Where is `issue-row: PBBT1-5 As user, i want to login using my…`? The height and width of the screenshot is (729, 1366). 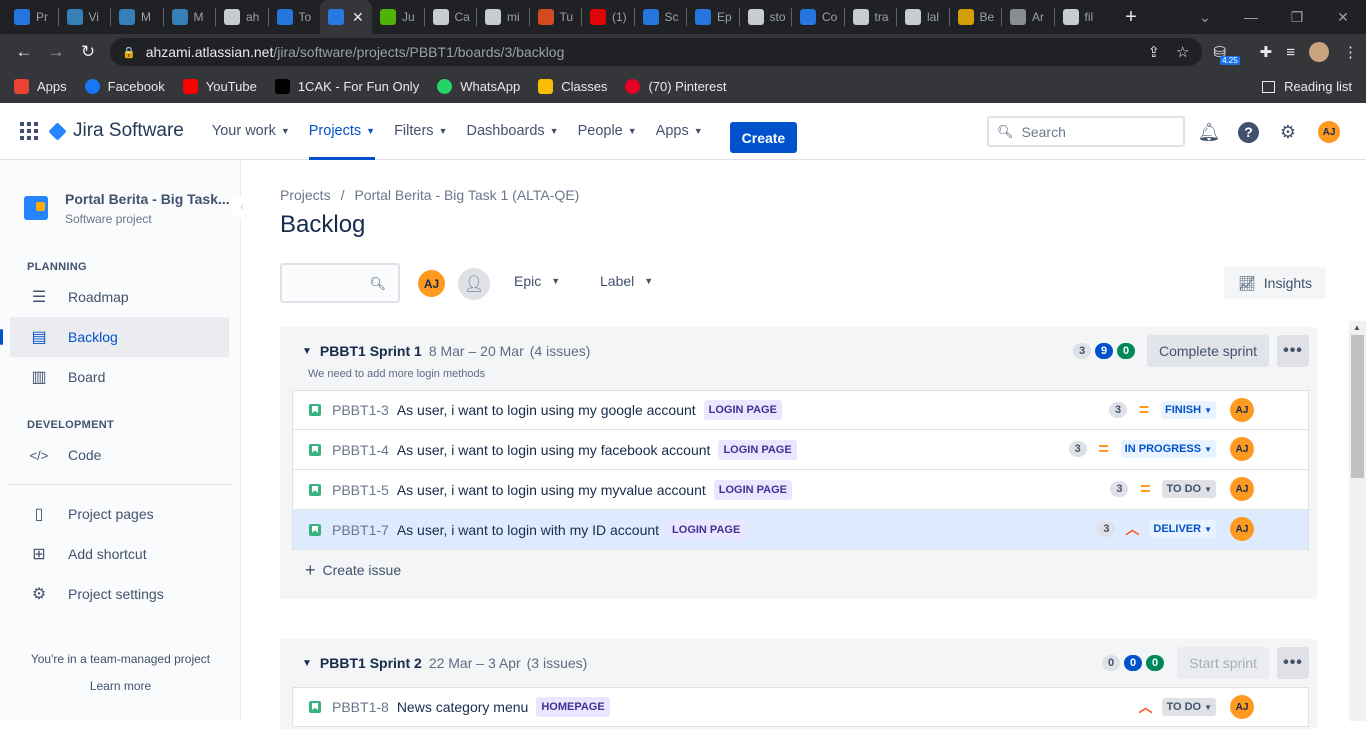 issue-row: PBBT1-5 As user, i want to login using my… is located at coordinates (800, 490).